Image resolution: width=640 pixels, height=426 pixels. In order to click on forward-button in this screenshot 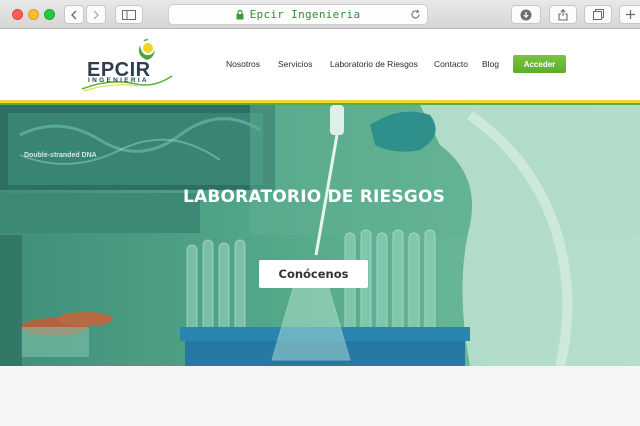, I will do `click(96, 14)`.